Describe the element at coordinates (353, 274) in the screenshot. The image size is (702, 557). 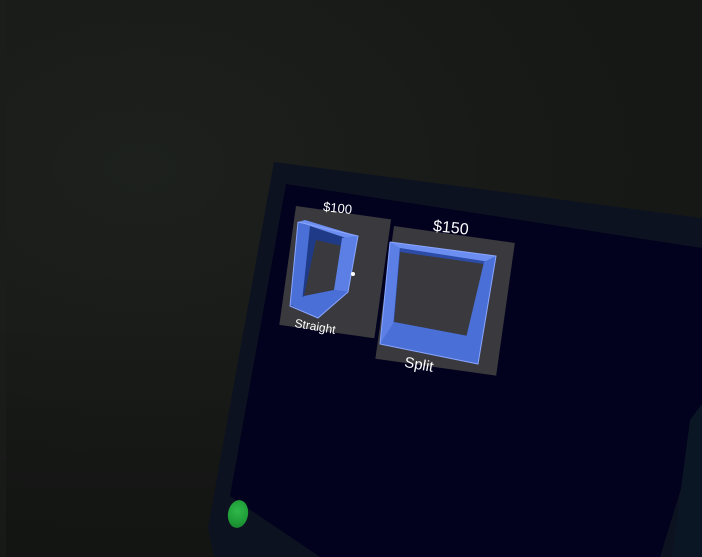
I see `crosshair-cursor` at that location.